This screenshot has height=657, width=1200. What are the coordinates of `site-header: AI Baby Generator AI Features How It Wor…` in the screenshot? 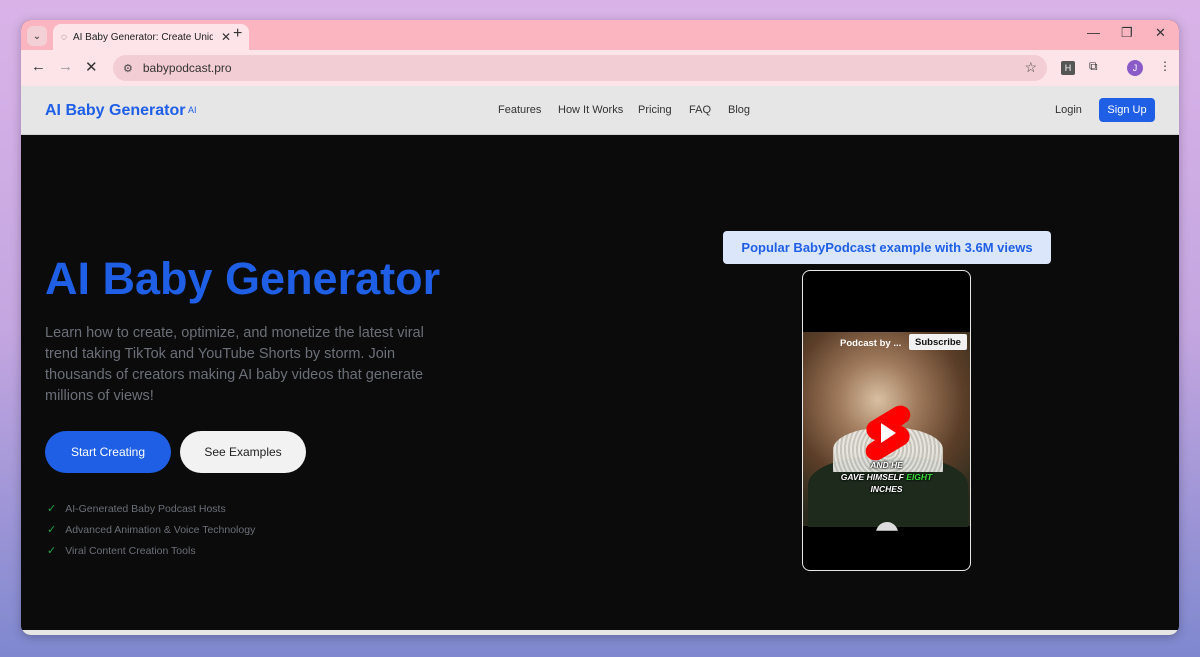 It's located at (600, 110).